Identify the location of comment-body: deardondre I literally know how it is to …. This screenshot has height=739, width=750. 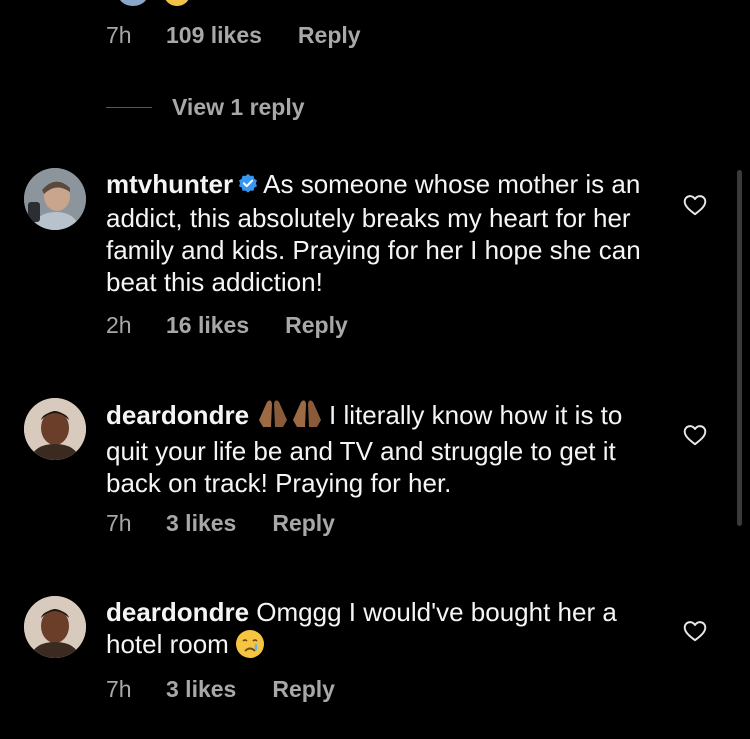
(378, 448).